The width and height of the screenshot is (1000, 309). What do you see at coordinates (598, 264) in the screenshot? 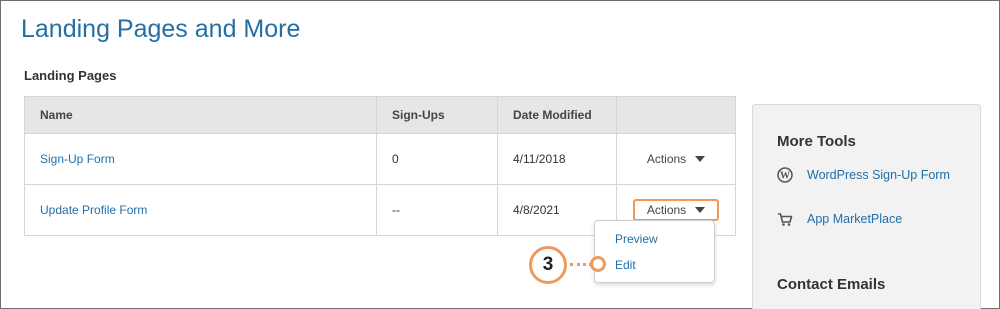
I see `callout-target-ring` at bounding box center [598, 264].